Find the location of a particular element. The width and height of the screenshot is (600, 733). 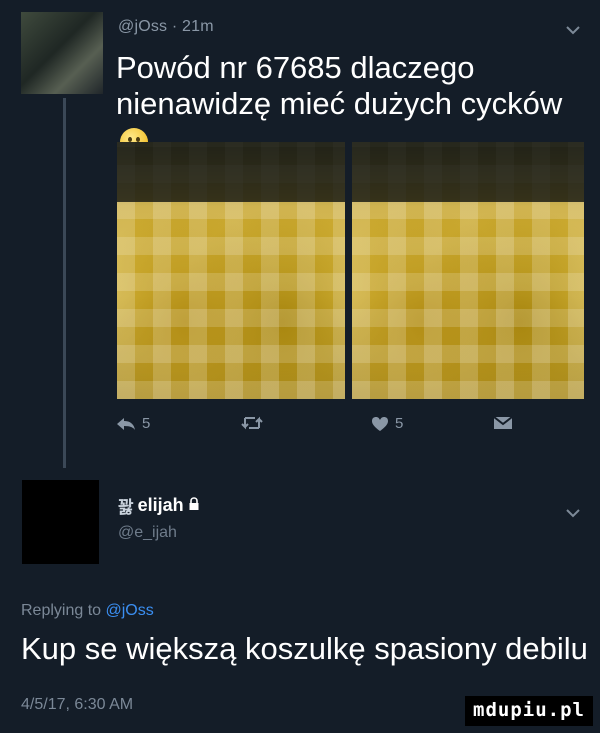

thread-connector-line is located at coordinates (64, 283).